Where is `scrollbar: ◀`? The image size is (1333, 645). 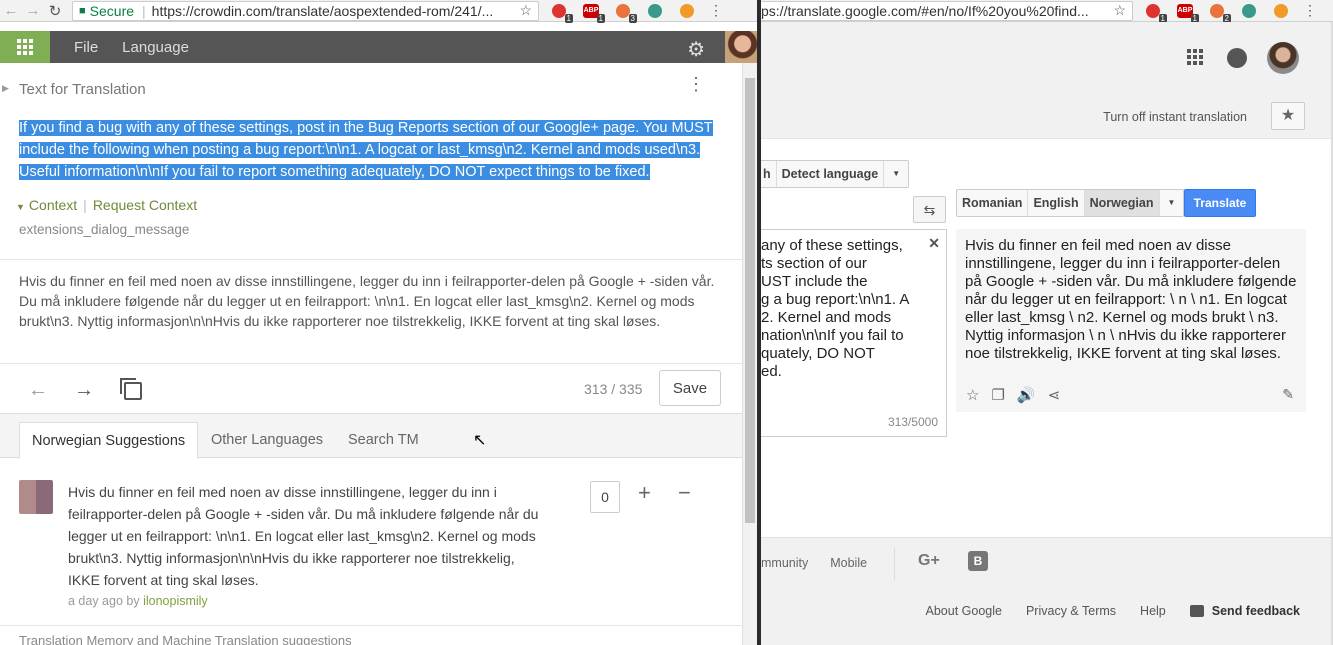
scrollbar: ◀ is located at coordinates (749, 354).